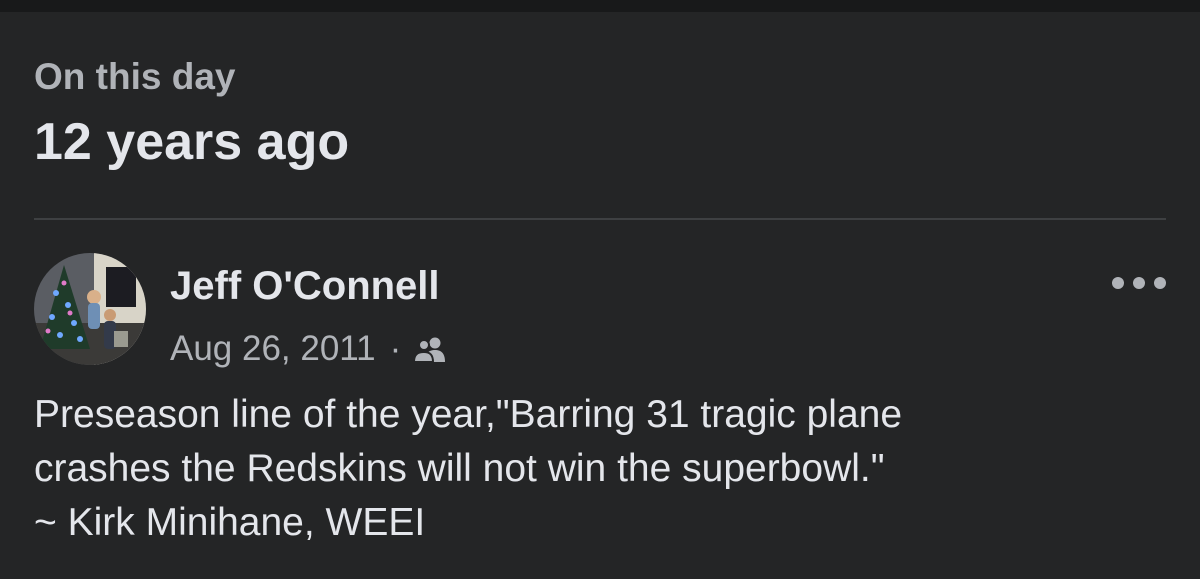  Describe the element at coordinates (430, 349) in the screenshot. I see `friends-icon` at that location.